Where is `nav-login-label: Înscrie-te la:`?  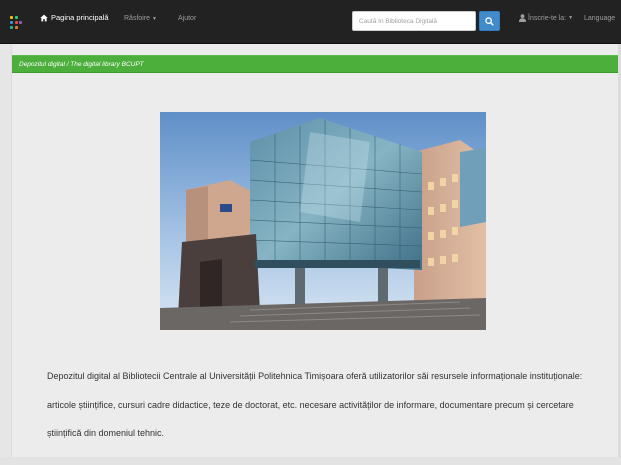 nav-login-label: Înscrie-te la: is located at coordinates (547, 18).